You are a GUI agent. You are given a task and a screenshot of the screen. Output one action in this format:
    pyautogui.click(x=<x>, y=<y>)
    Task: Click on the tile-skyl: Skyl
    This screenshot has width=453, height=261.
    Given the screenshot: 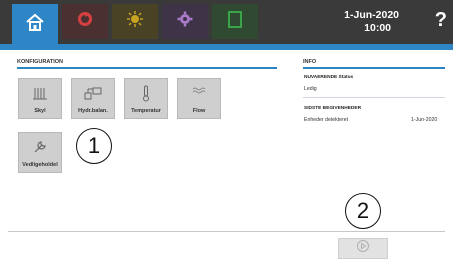 What is the action you would take?
    pyautogui.click(x=40, y=98)
    